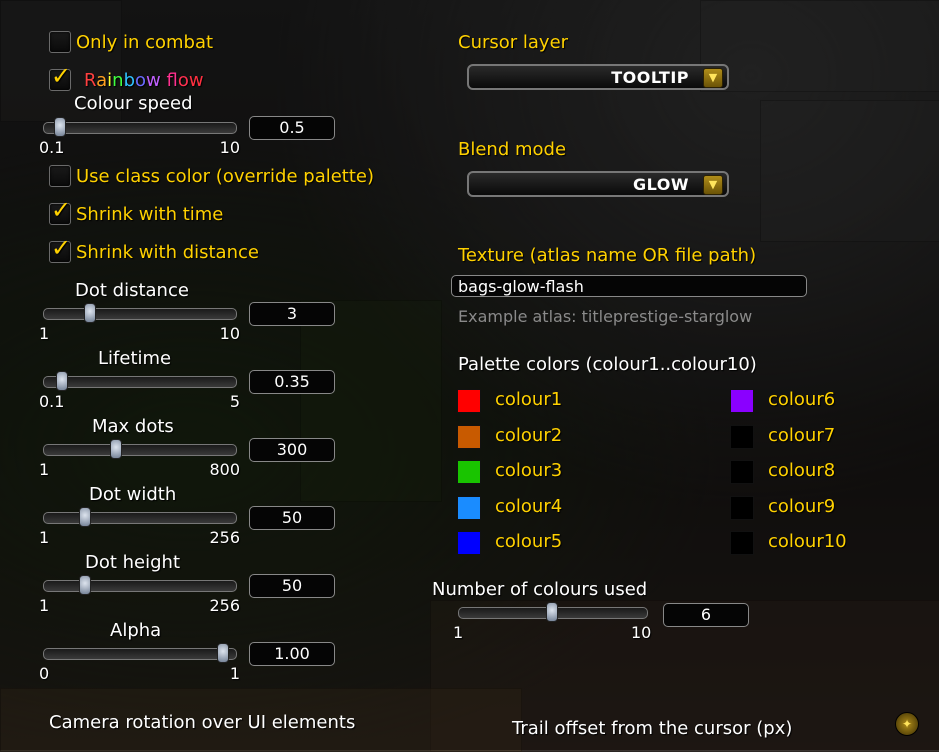 The height and width of the screenshot is (752, 939). Describe the element at coordinates (90, 313) in the screenshot. I see `dot-distance-slider-thumb` at that location.